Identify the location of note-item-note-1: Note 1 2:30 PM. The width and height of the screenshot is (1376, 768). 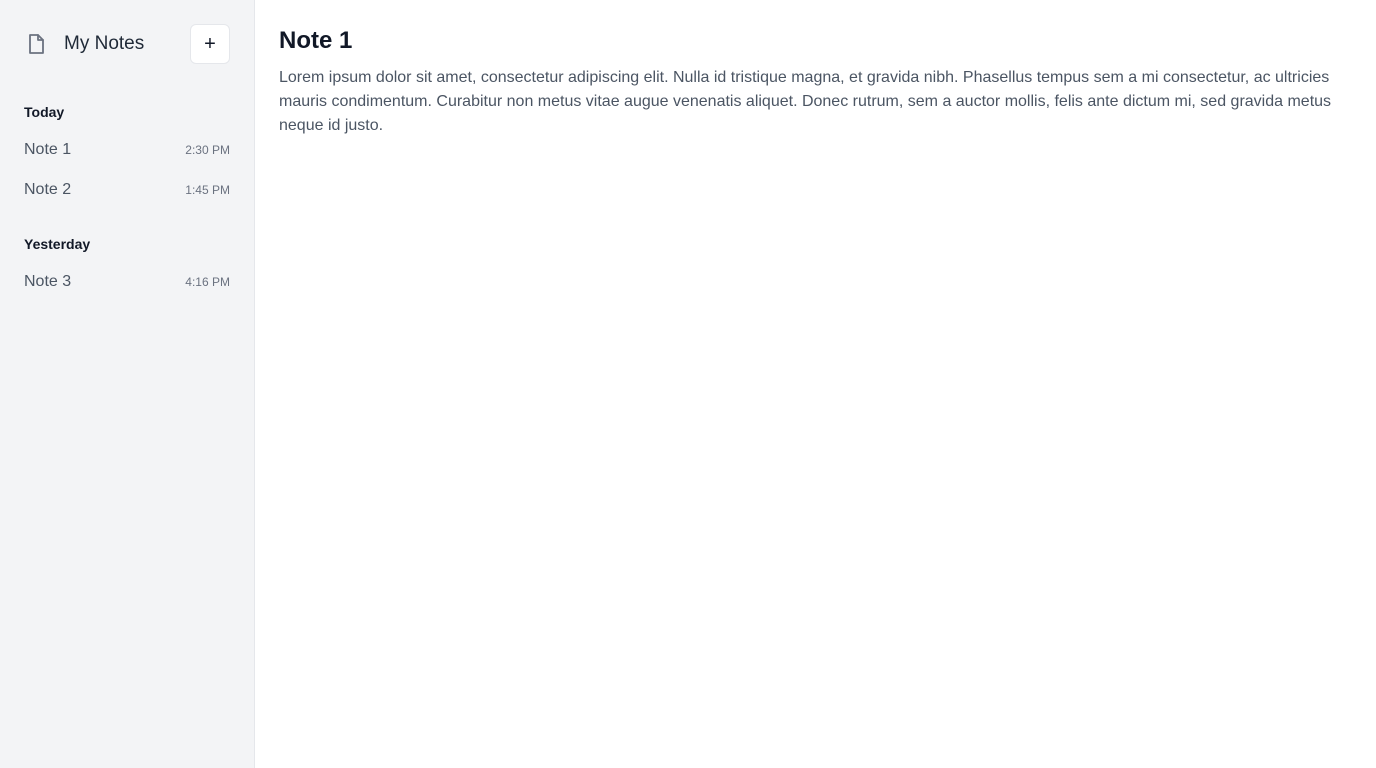
(127, 150).